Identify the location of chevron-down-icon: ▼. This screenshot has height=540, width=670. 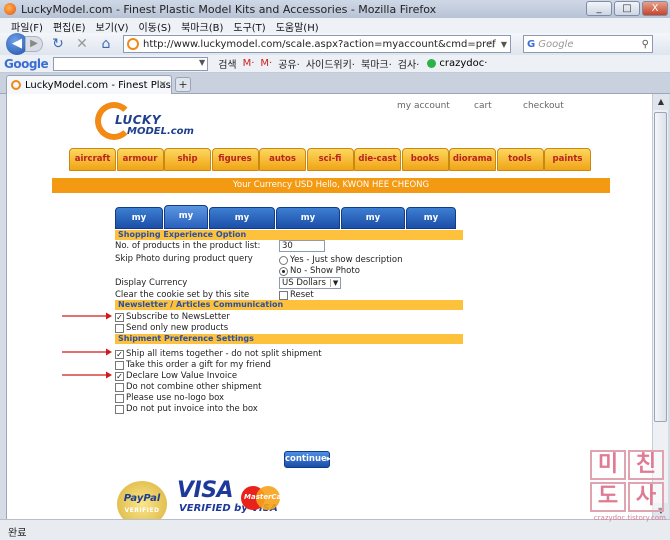
(202, 62).